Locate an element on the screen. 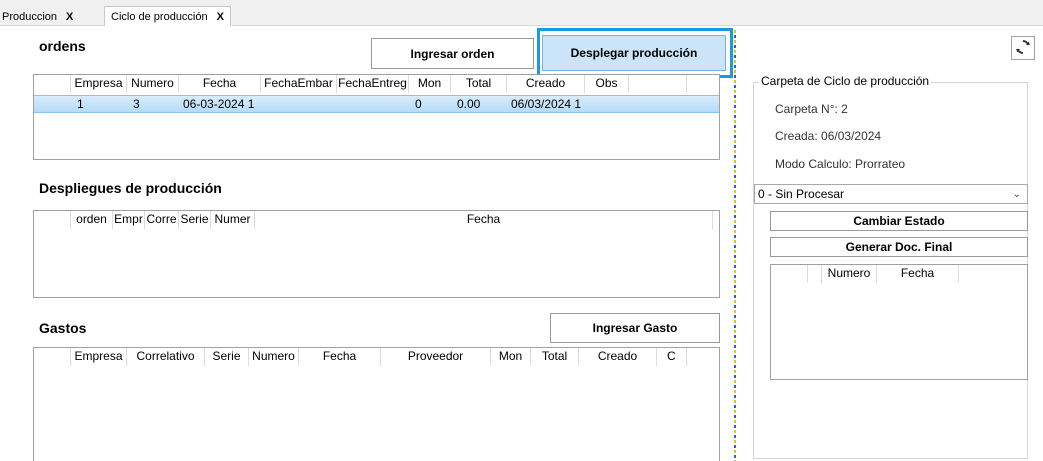  cell-total: 0.00 is located at coordinates (469, 104).